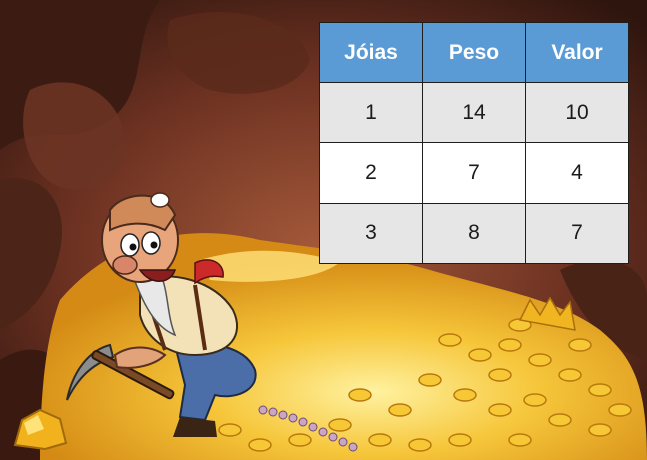 The height and width of the screenshot is (460, 647). I want to click on cell-valor: 7, so click(577, 233).